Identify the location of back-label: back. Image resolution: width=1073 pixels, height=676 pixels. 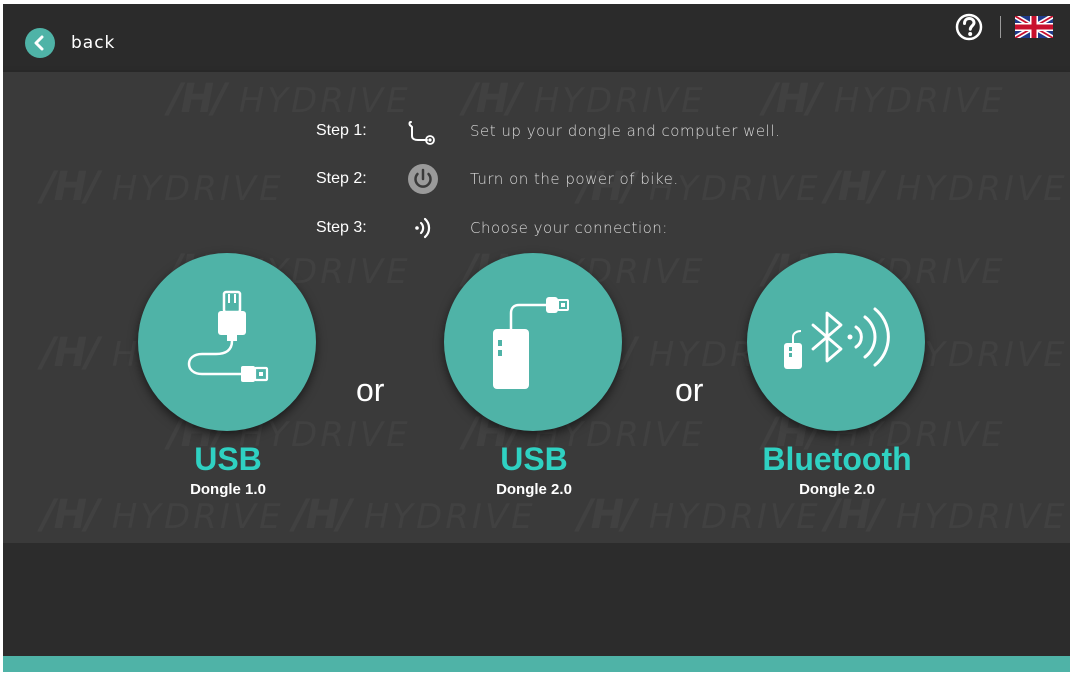
(93, 43).